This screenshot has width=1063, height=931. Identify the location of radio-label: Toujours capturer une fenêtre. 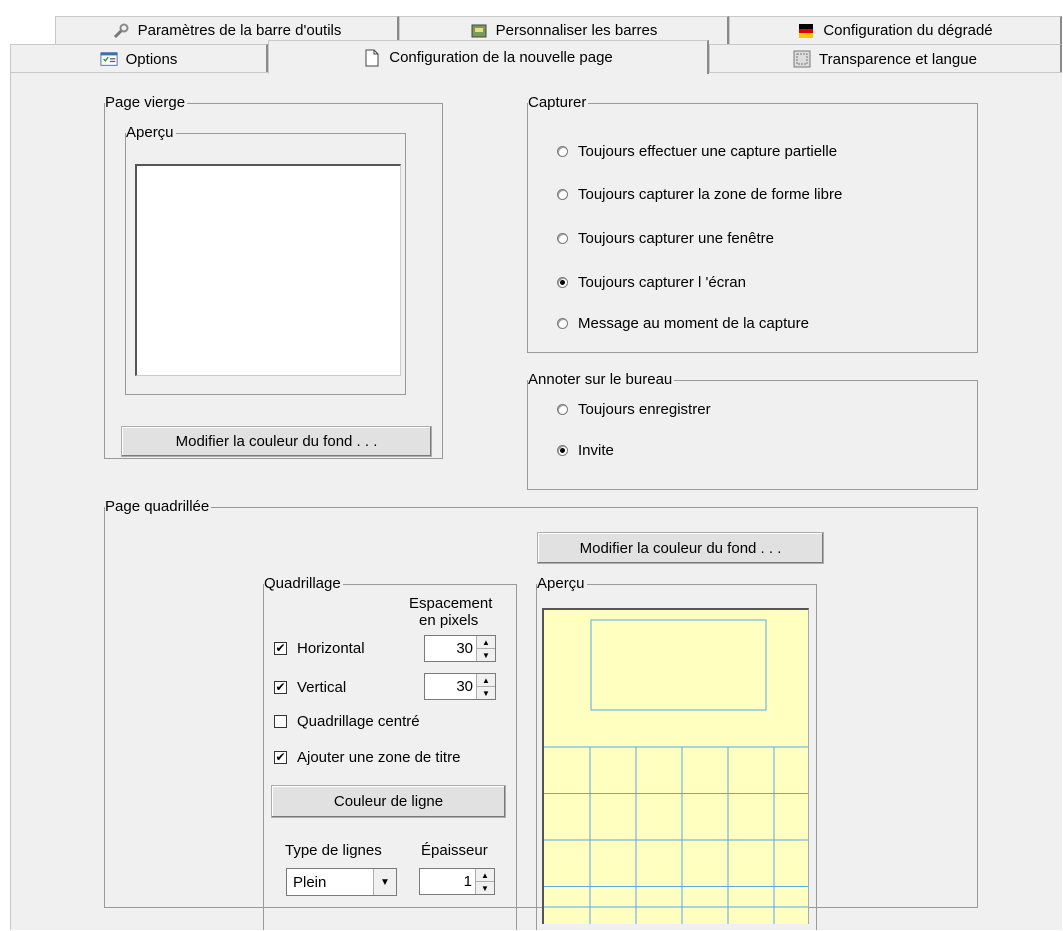
(676, 238).